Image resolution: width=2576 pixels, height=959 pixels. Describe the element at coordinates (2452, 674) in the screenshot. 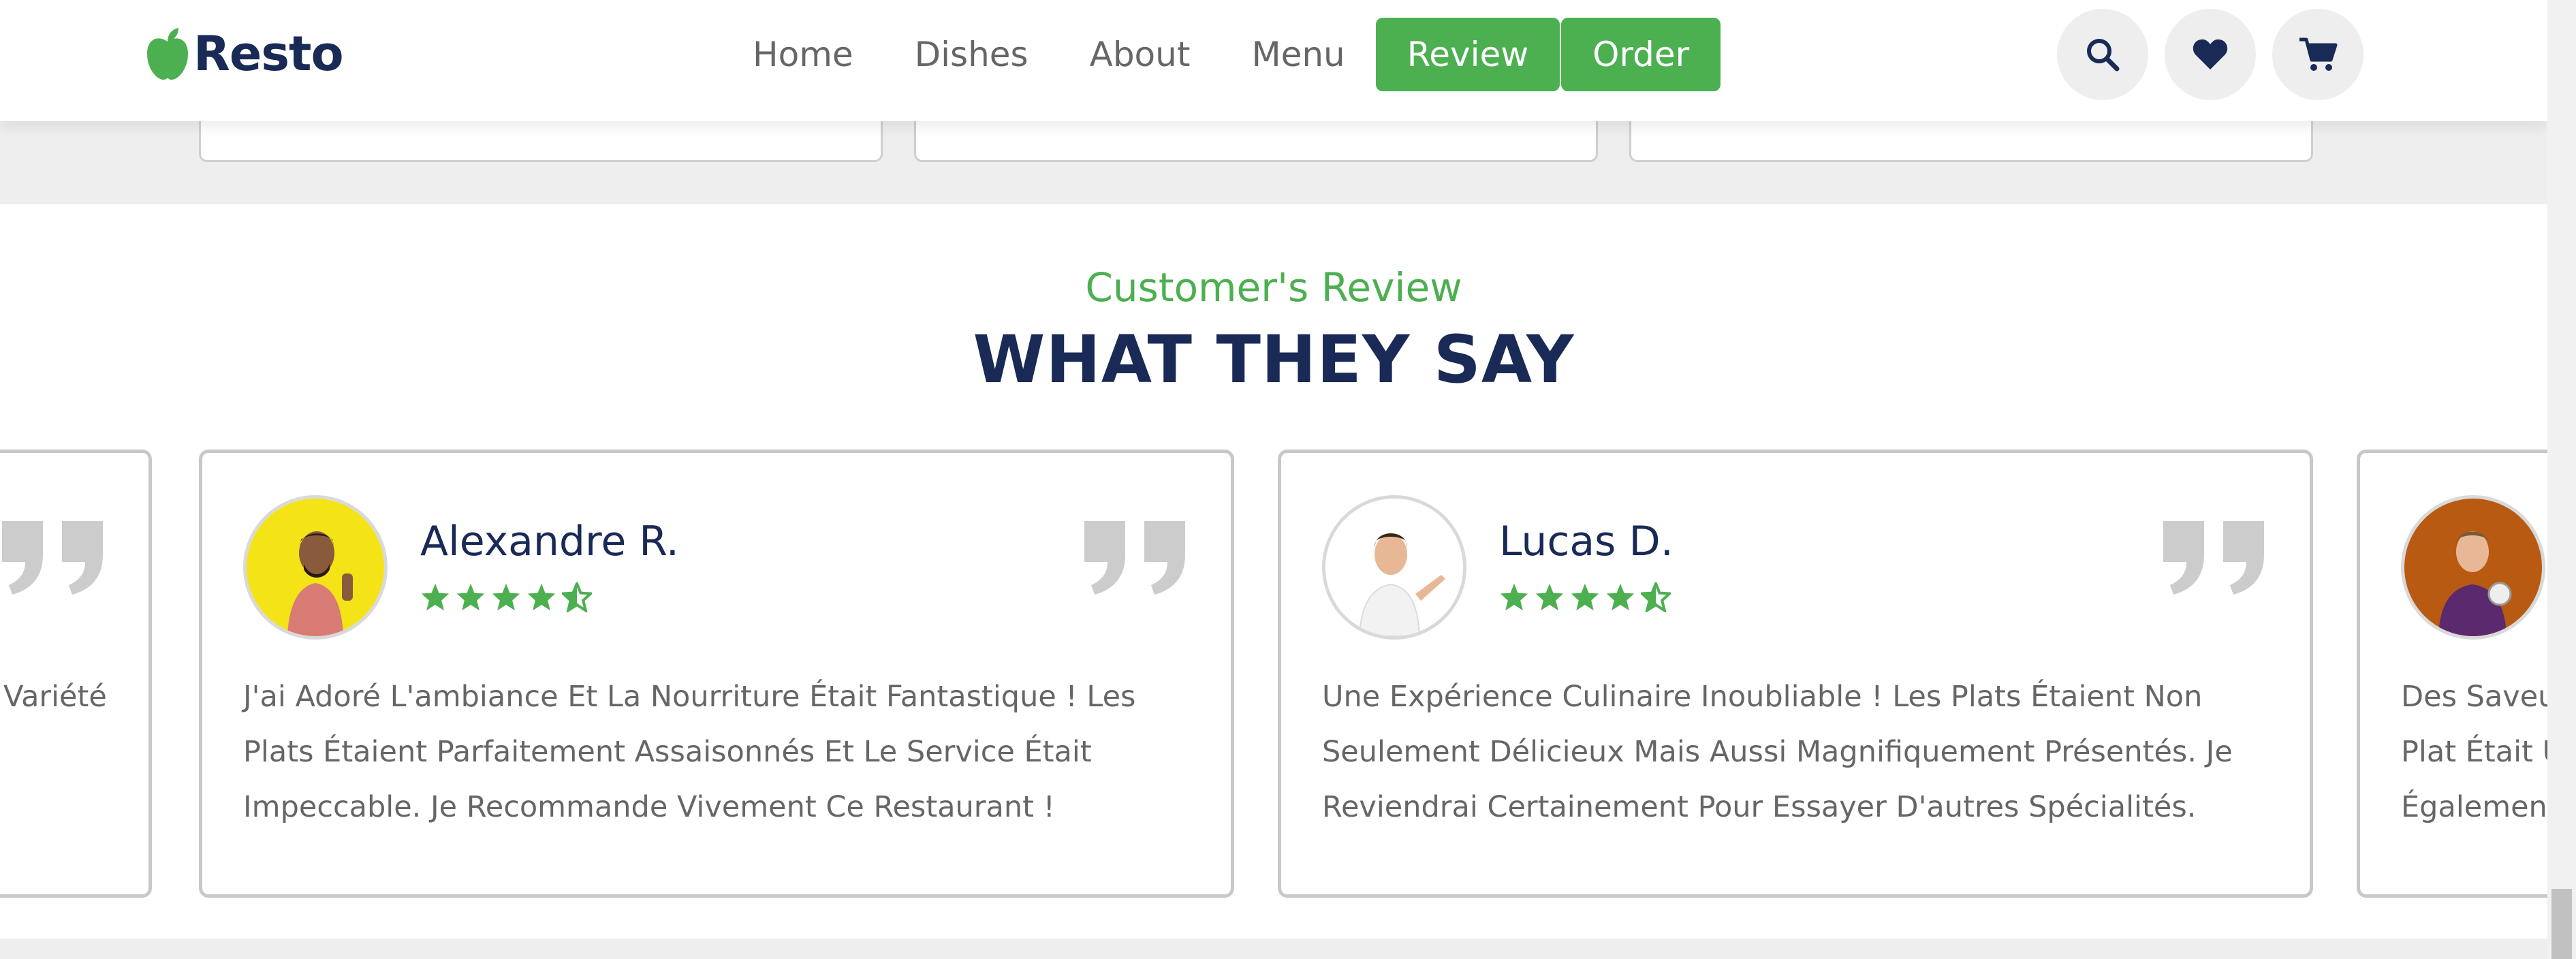

I see `review-card: Des Saveu Plat Était U Également` at that location.